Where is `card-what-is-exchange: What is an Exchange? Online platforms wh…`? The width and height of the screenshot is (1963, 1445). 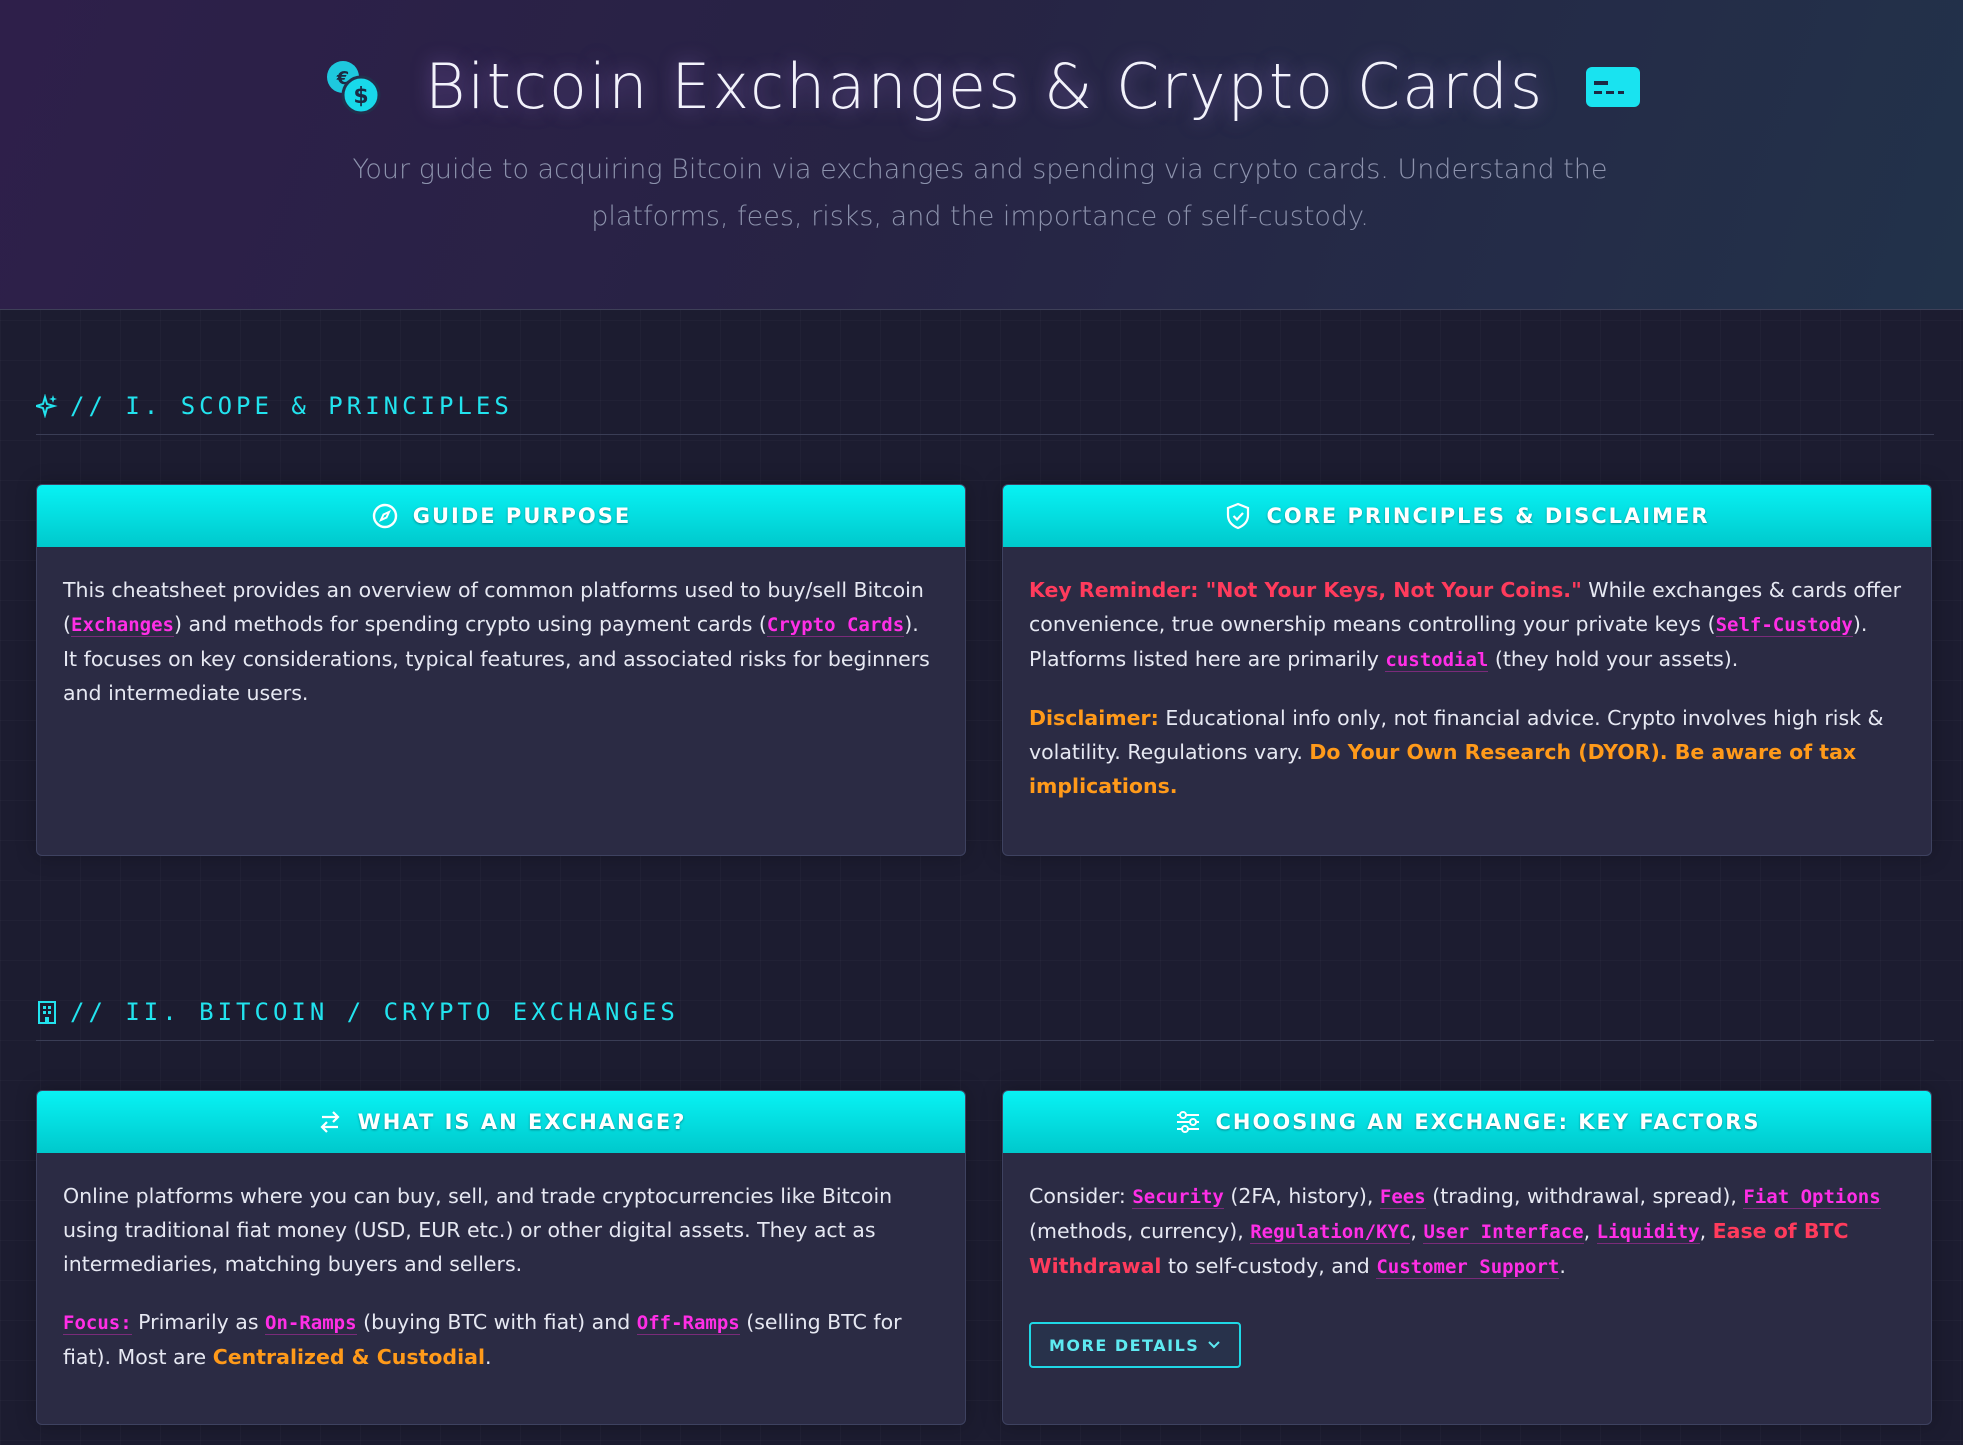 card-what-is-exchange: What is an Exchange? Online platforms wh… is located at coordinates (501, 1257).